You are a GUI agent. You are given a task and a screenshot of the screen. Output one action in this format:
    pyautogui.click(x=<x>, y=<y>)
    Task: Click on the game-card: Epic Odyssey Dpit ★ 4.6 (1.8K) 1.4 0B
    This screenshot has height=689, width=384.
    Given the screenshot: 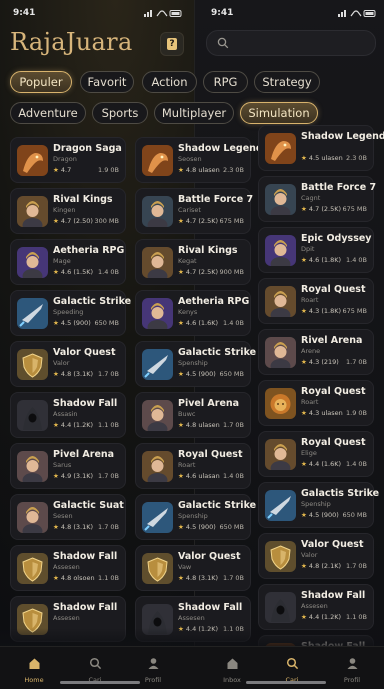 What is the action you would take?
    pyautogui.click(x=316, y=250)
    